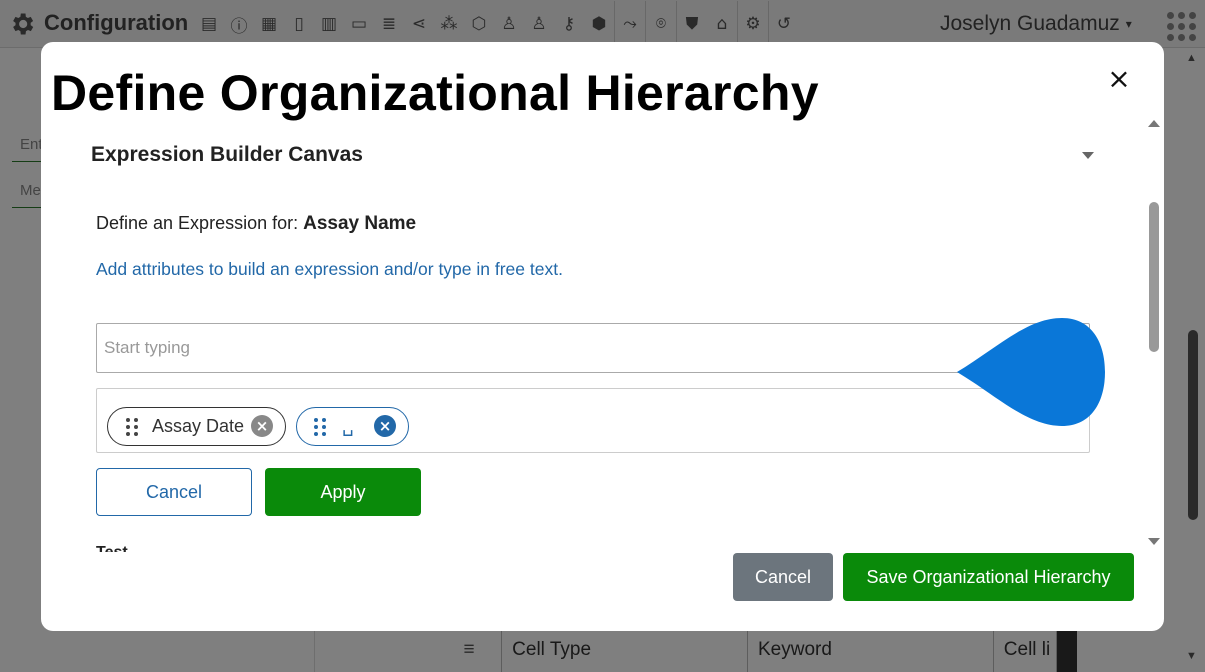  I want to click on attribute-chip: Assay Date ×, so click(196, 426).